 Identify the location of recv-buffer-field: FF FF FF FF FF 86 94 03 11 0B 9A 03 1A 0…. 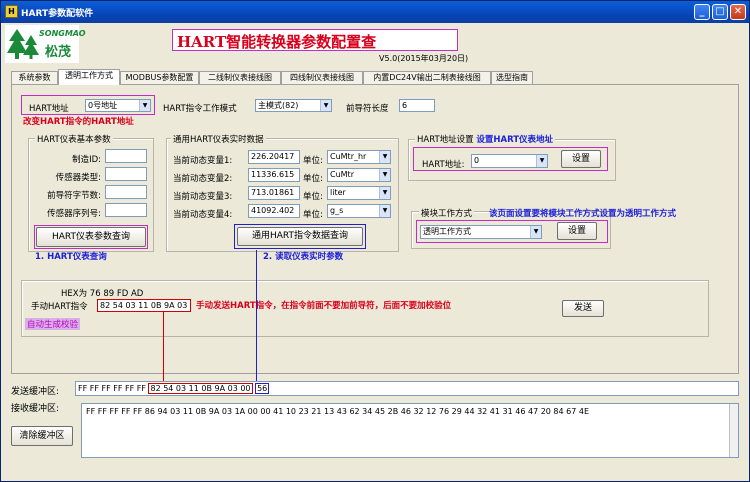
(410, 430).